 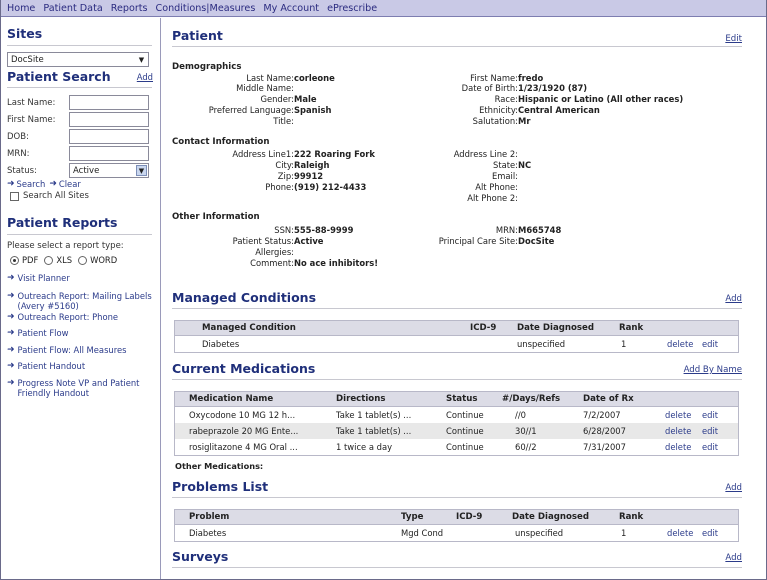 What do you see at coordinates (291, 8) in the screenshot?
I see `nav-my-account: My Account` at bounding box center [291, 8].